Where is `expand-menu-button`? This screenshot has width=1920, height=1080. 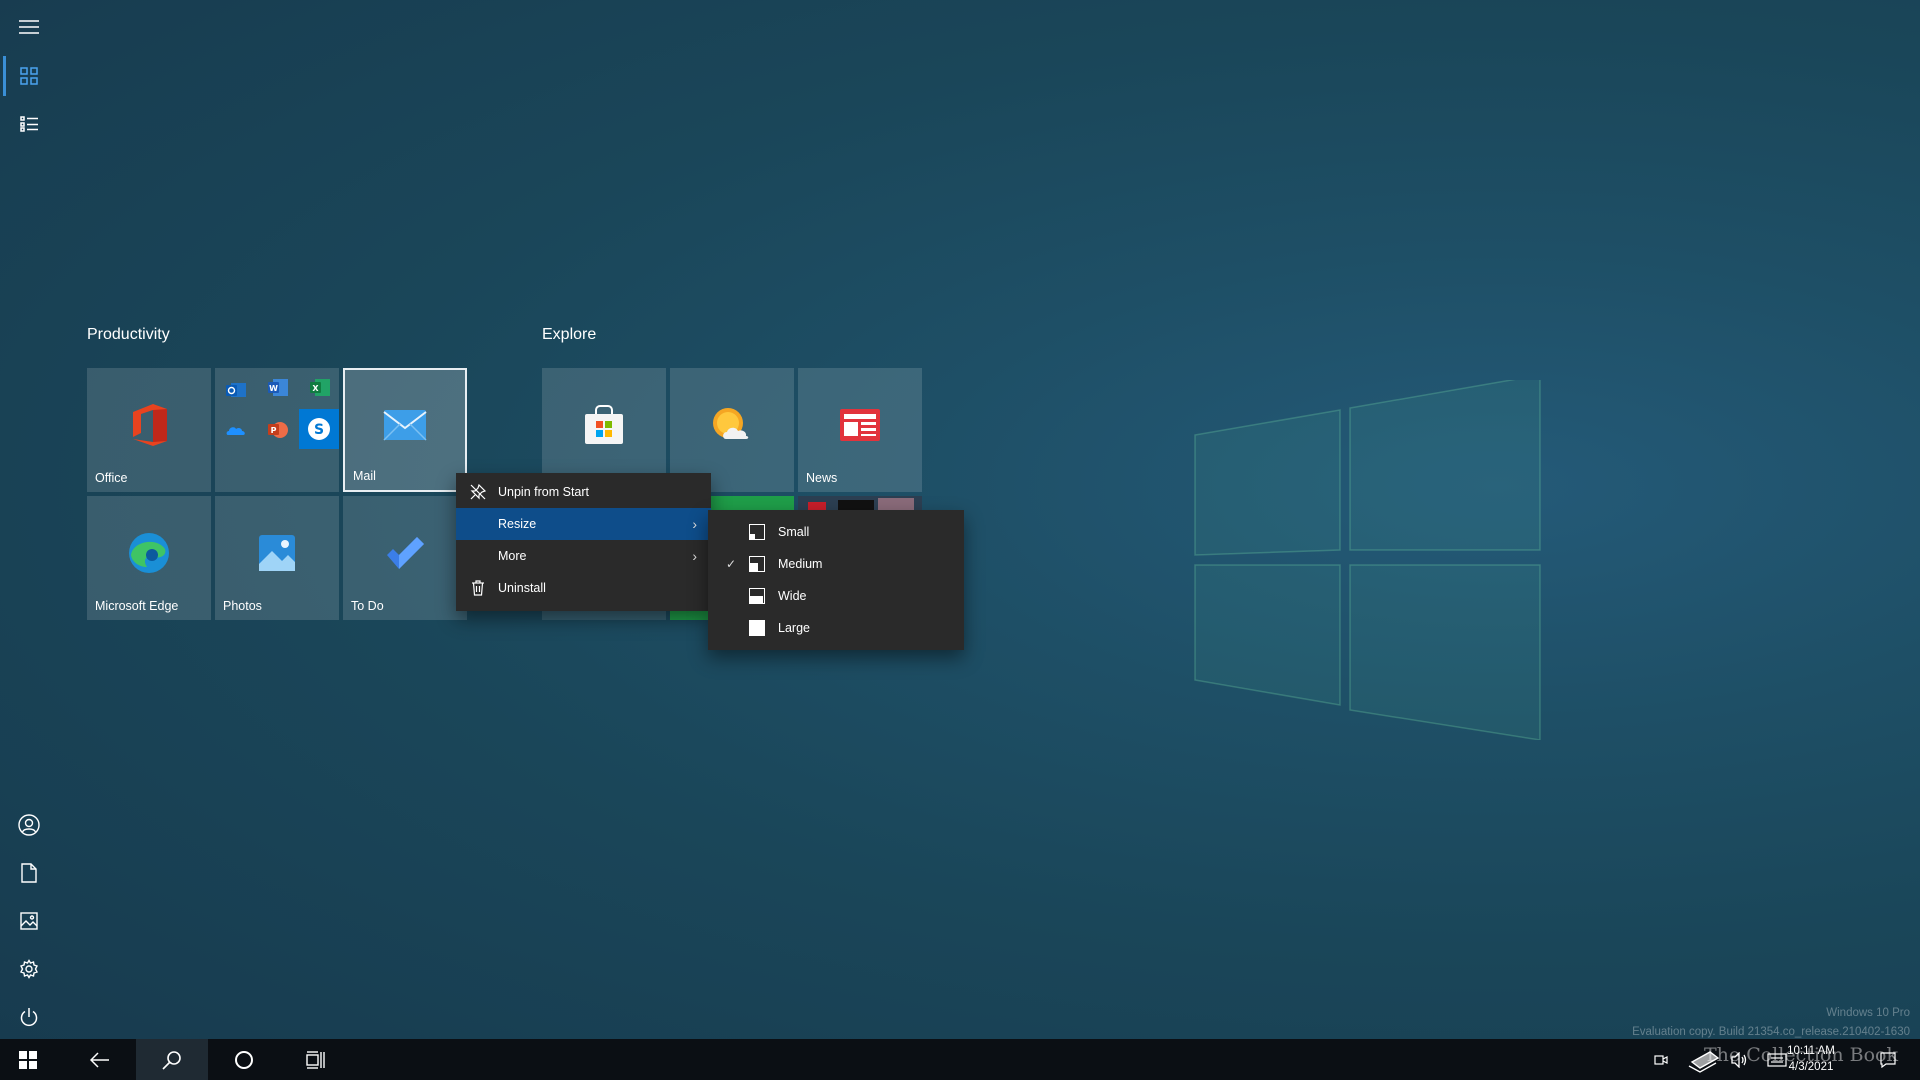
expand-menu-button is located at coordinates (29, 27).